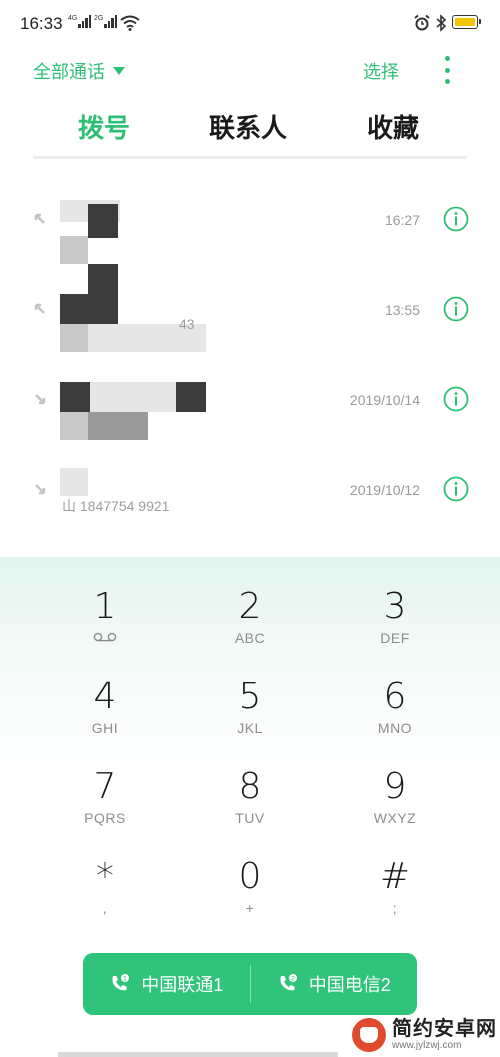  I want to click on call-sim1-button: 1 中国联通1, so click(166, 984).